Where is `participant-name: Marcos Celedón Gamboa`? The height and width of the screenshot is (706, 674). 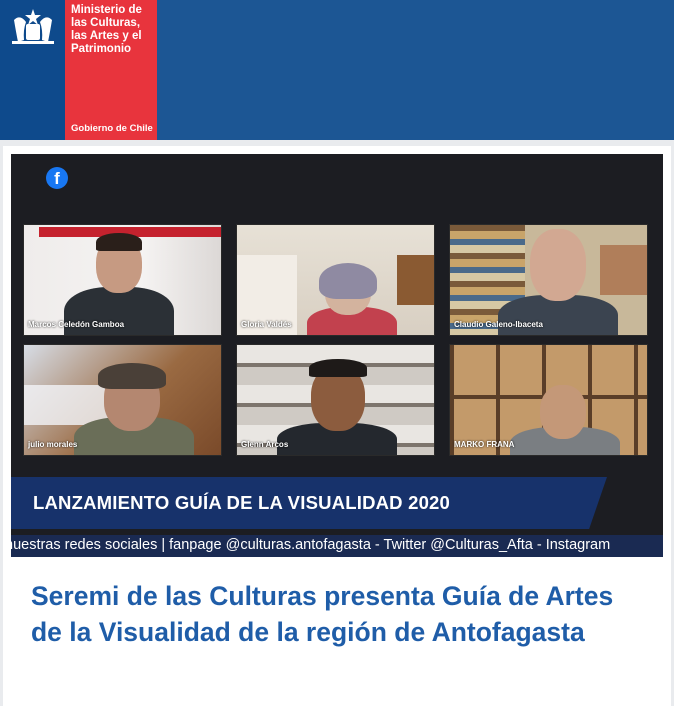 participant-name: Marcos Celedón Gamboa is located at coordinates (76, 324).